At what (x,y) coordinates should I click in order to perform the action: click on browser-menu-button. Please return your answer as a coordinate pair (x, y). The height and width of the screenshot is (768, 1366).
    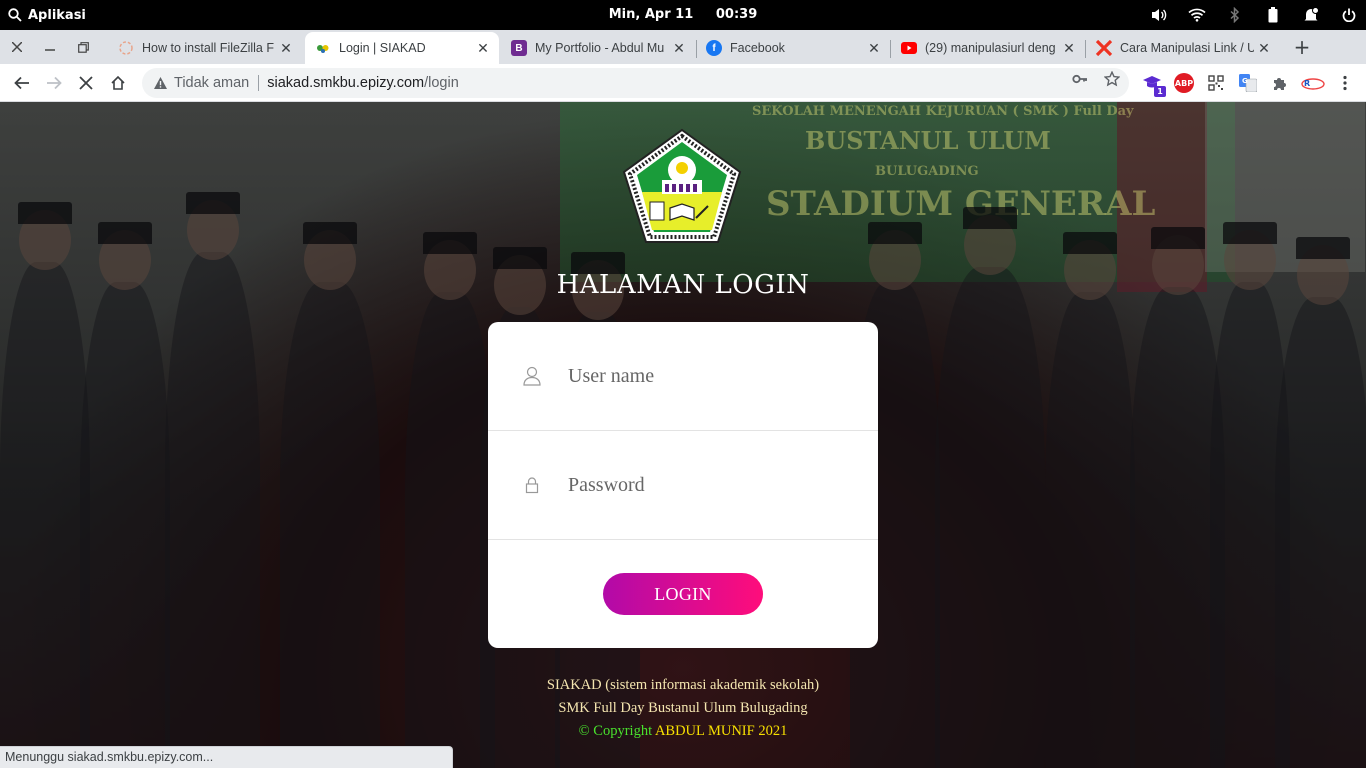
    Looking at the image, I should click on (1345, 83).